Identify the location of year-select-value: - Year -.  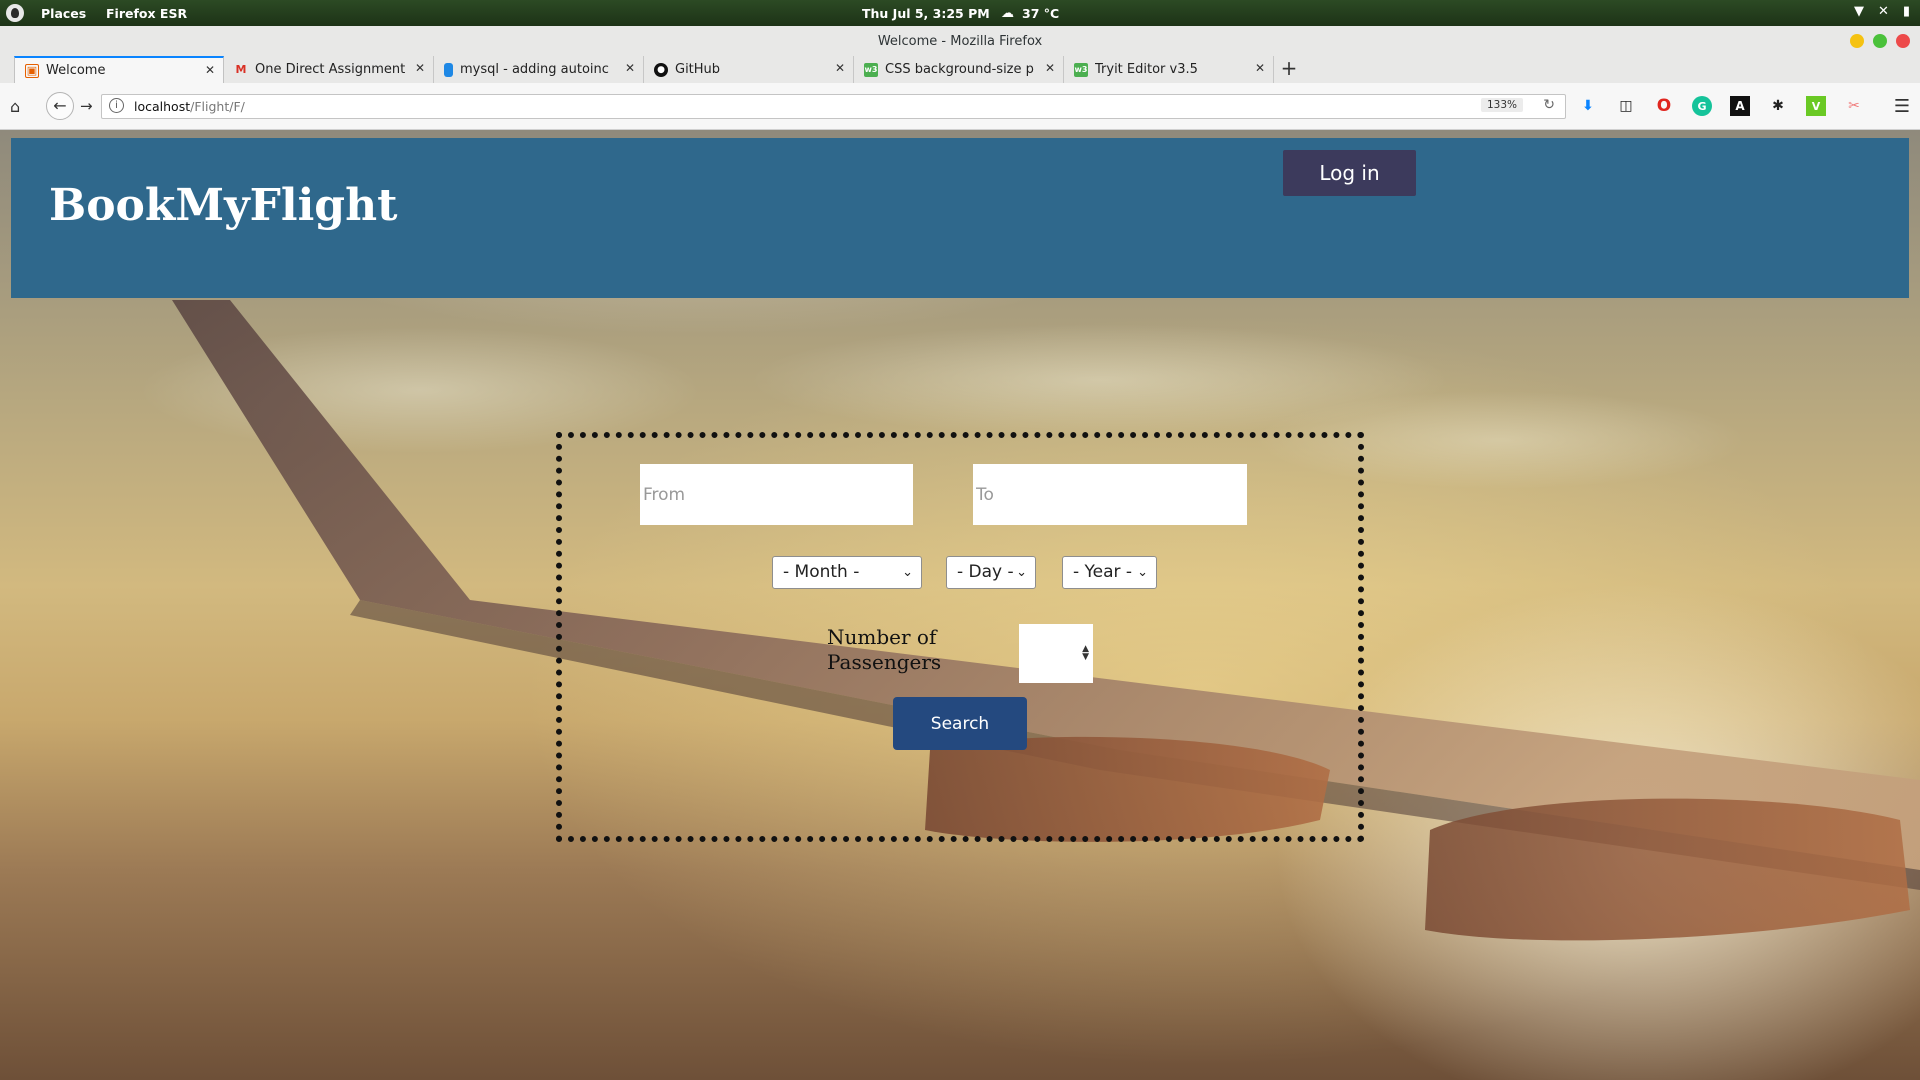
(1103, 572).